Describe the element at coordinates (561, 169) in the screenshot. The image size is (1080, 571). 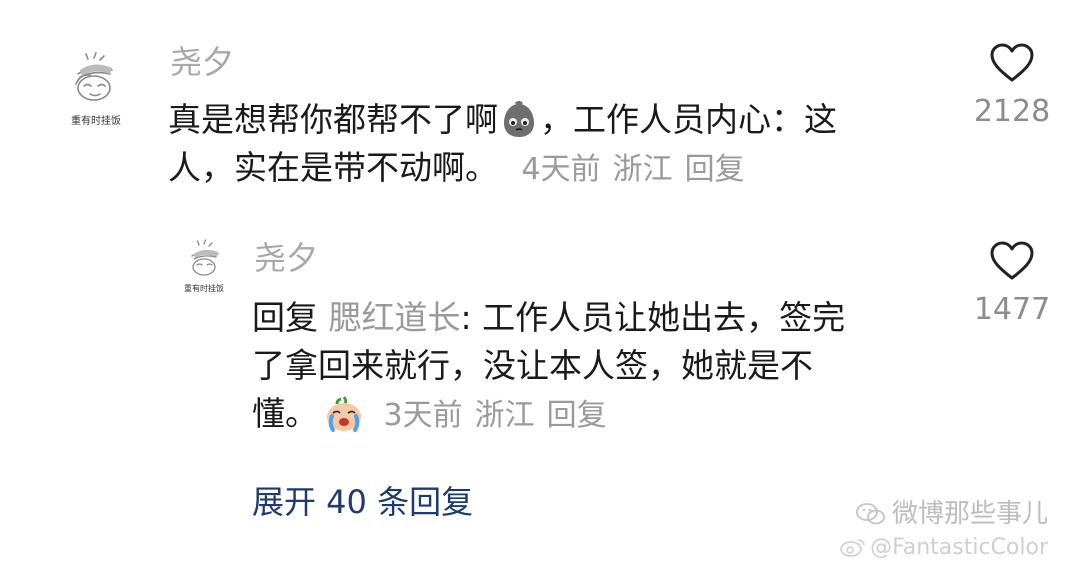
I see `comment-time: 4天前` at that location.